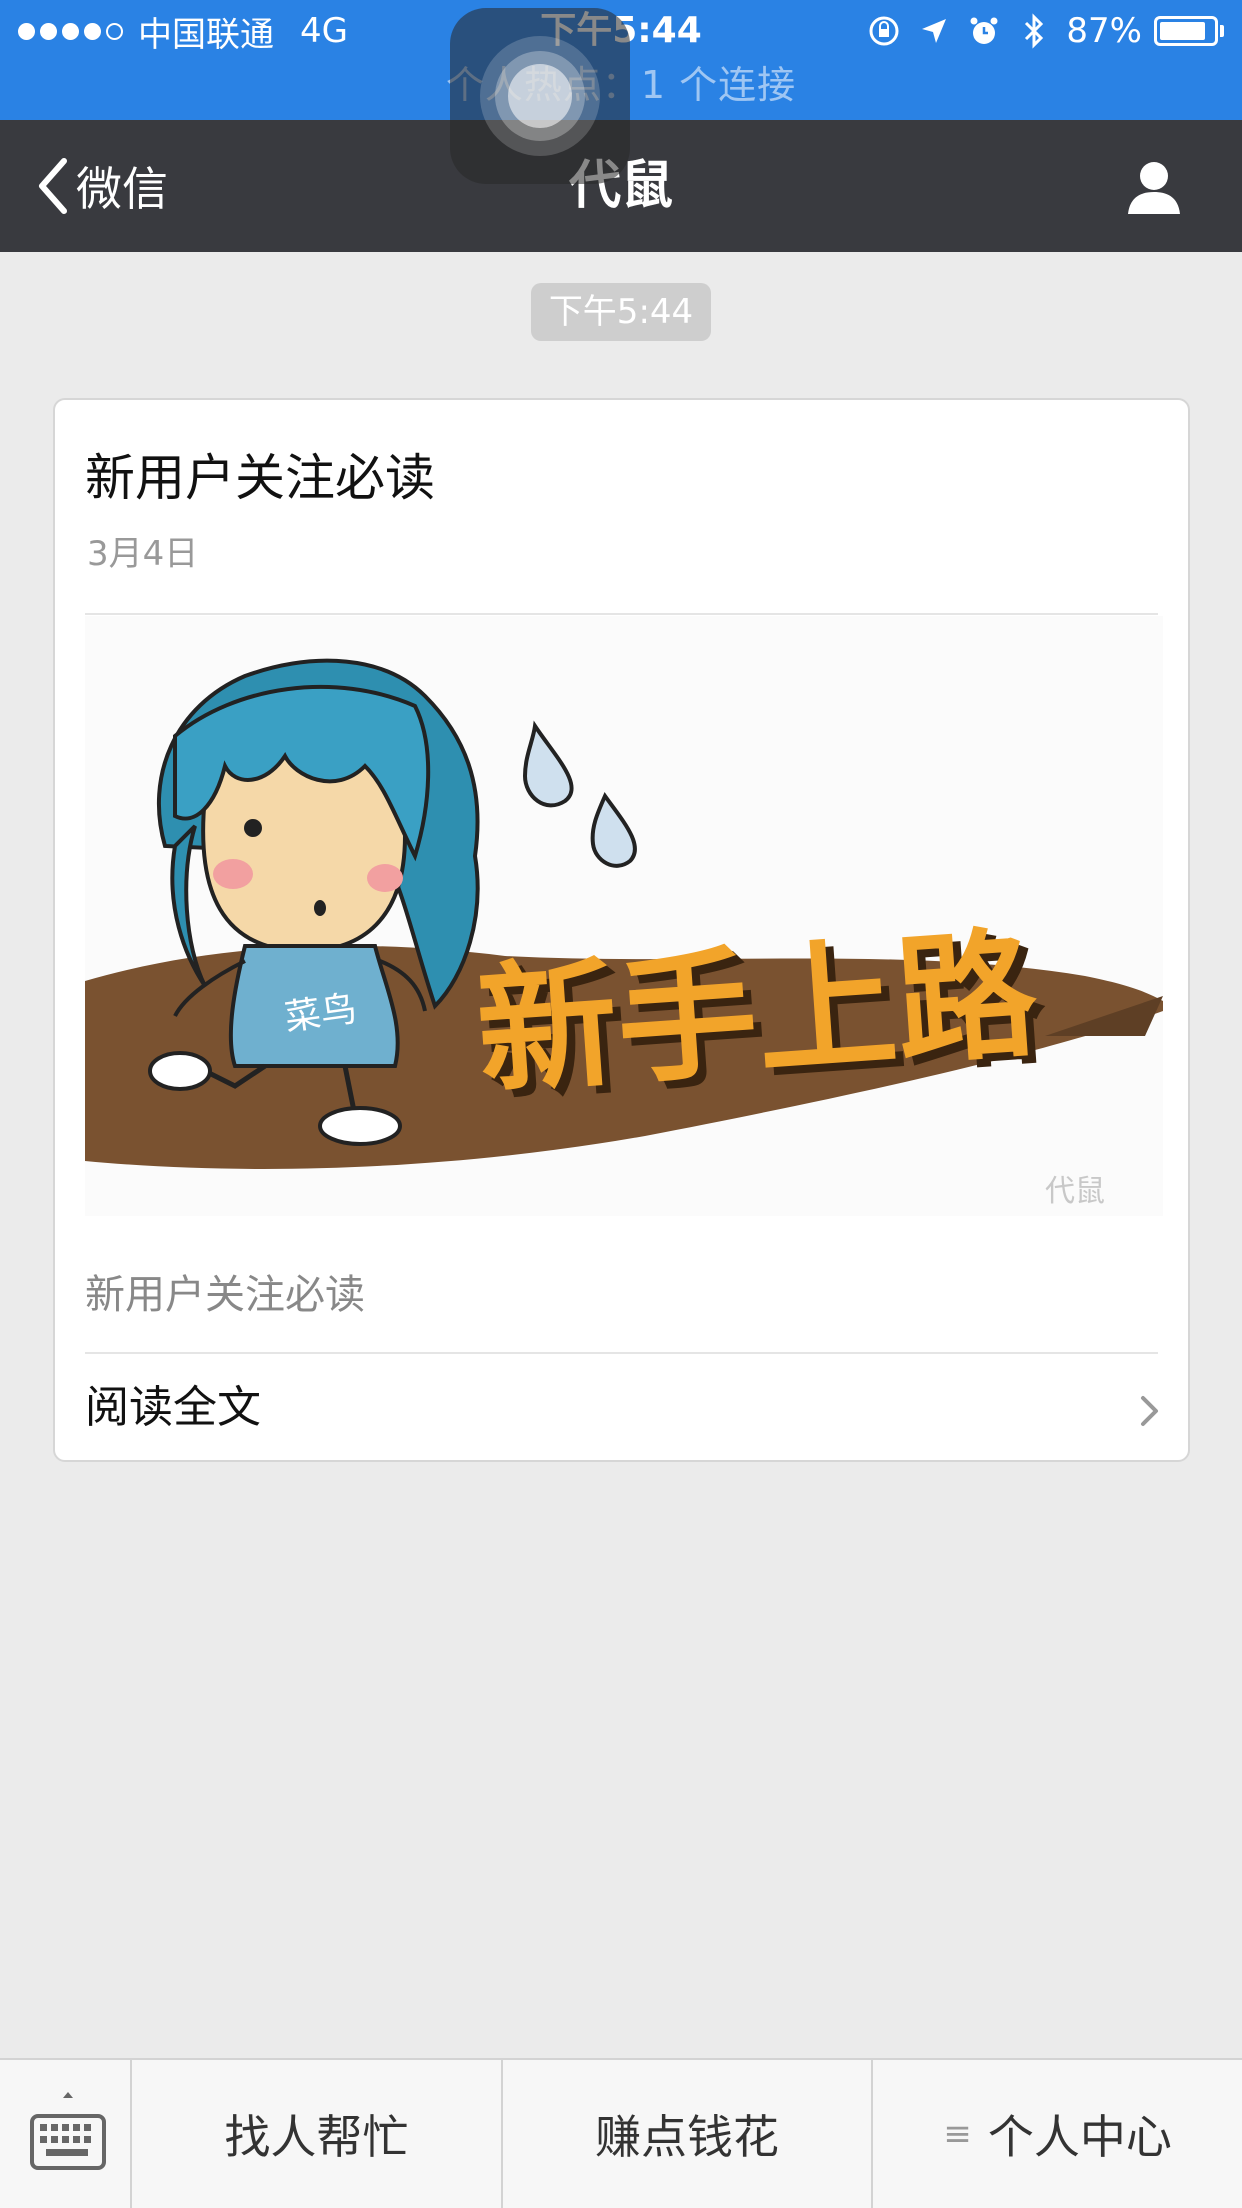  What do you see at coordinates (260, 478) in the screenshot?
I see `article-title: 新用户关注必读` at bounding box center [260, 478].